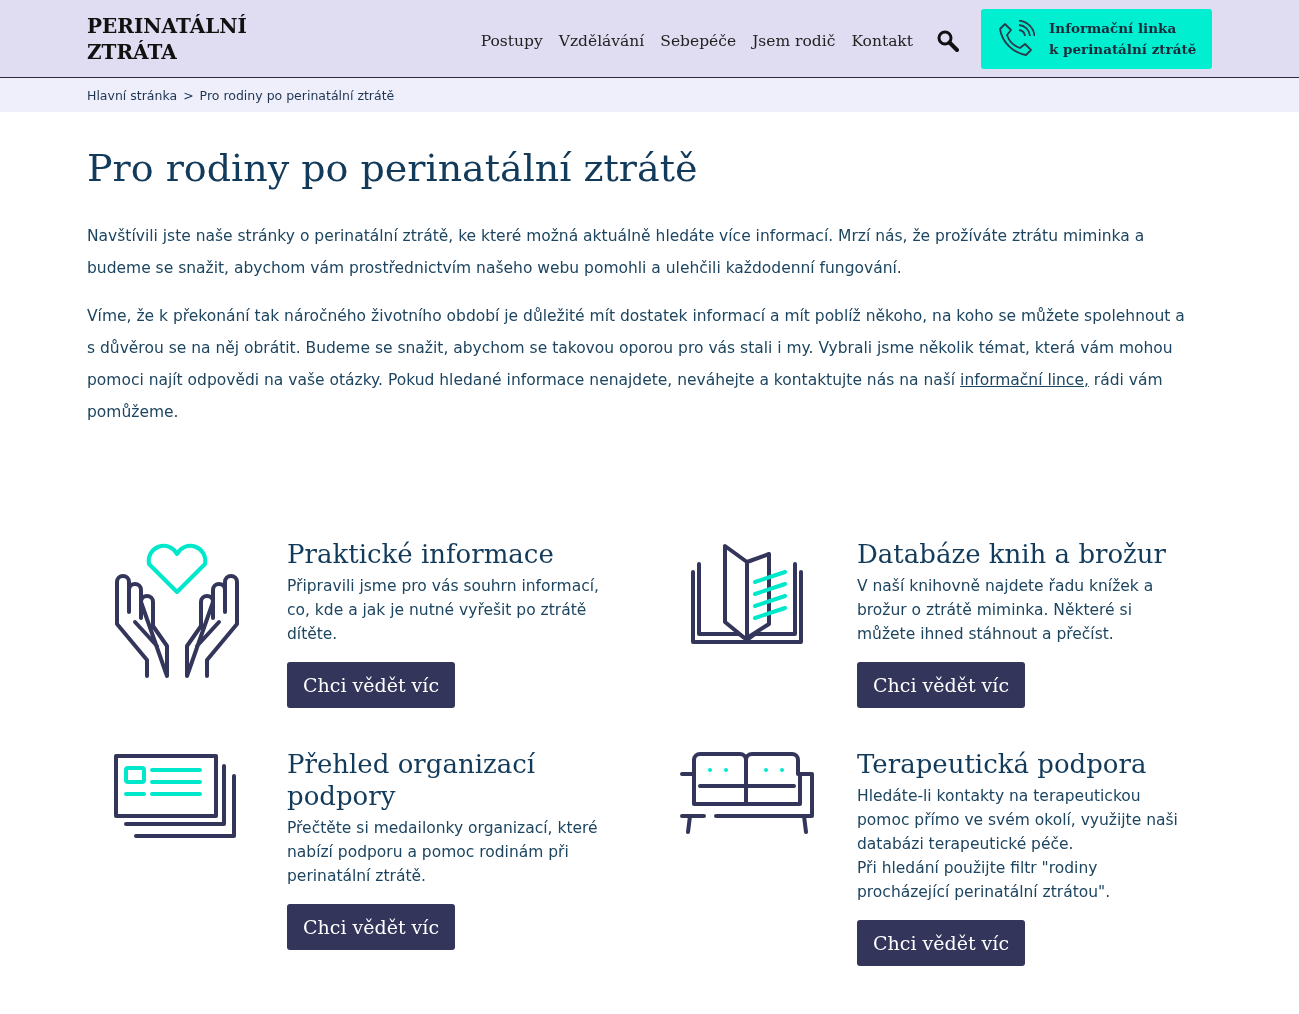 This screenshot has width=1299, height=1014. What do you see at coordinates (698, 40) in the screenshot?
I see `nav-link: Sebepéče` at bounding box center [698, 40].